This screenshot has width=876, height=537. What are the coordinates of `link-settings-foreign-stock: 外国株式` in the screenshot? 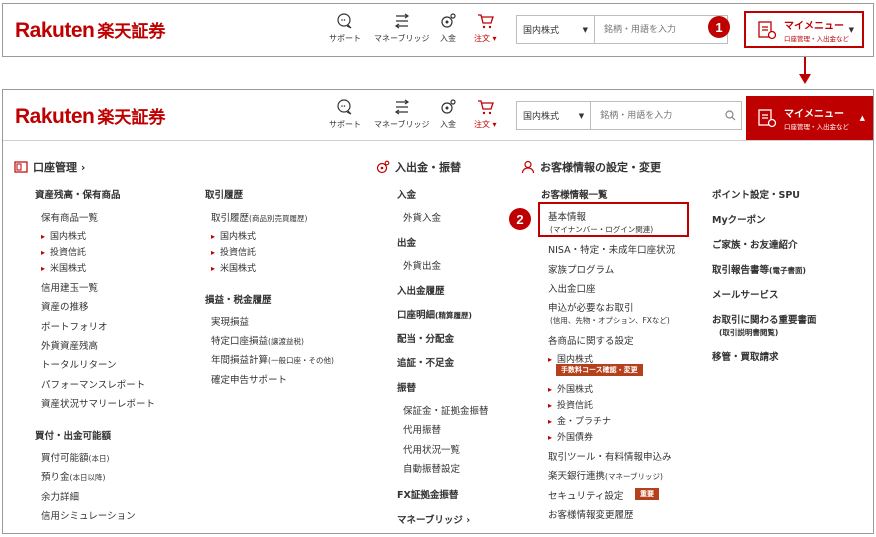 It's located at (570, 388).